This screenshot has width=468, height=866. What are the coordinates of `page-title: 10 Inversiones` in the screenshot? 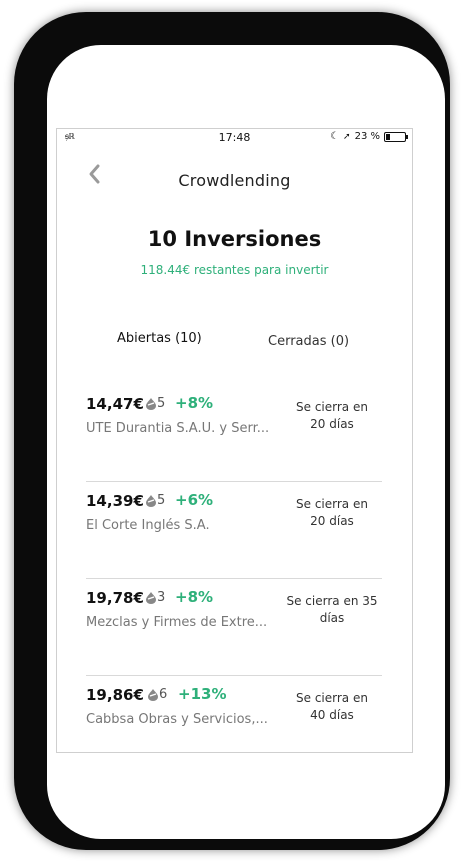 It's located at (234, 239).